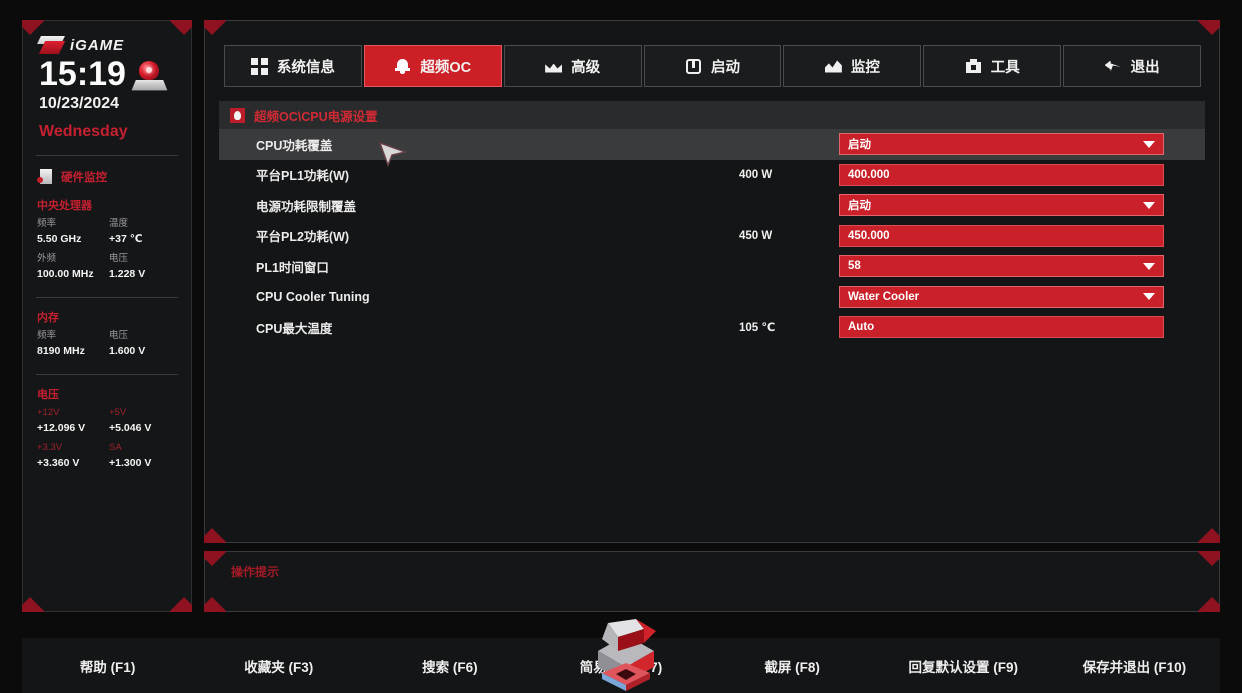 This screenshot has height=693, width=1242. Describe the element at coordinates (572, 66) in the screenshot. I see `tab-advanced: 高级` at that location.